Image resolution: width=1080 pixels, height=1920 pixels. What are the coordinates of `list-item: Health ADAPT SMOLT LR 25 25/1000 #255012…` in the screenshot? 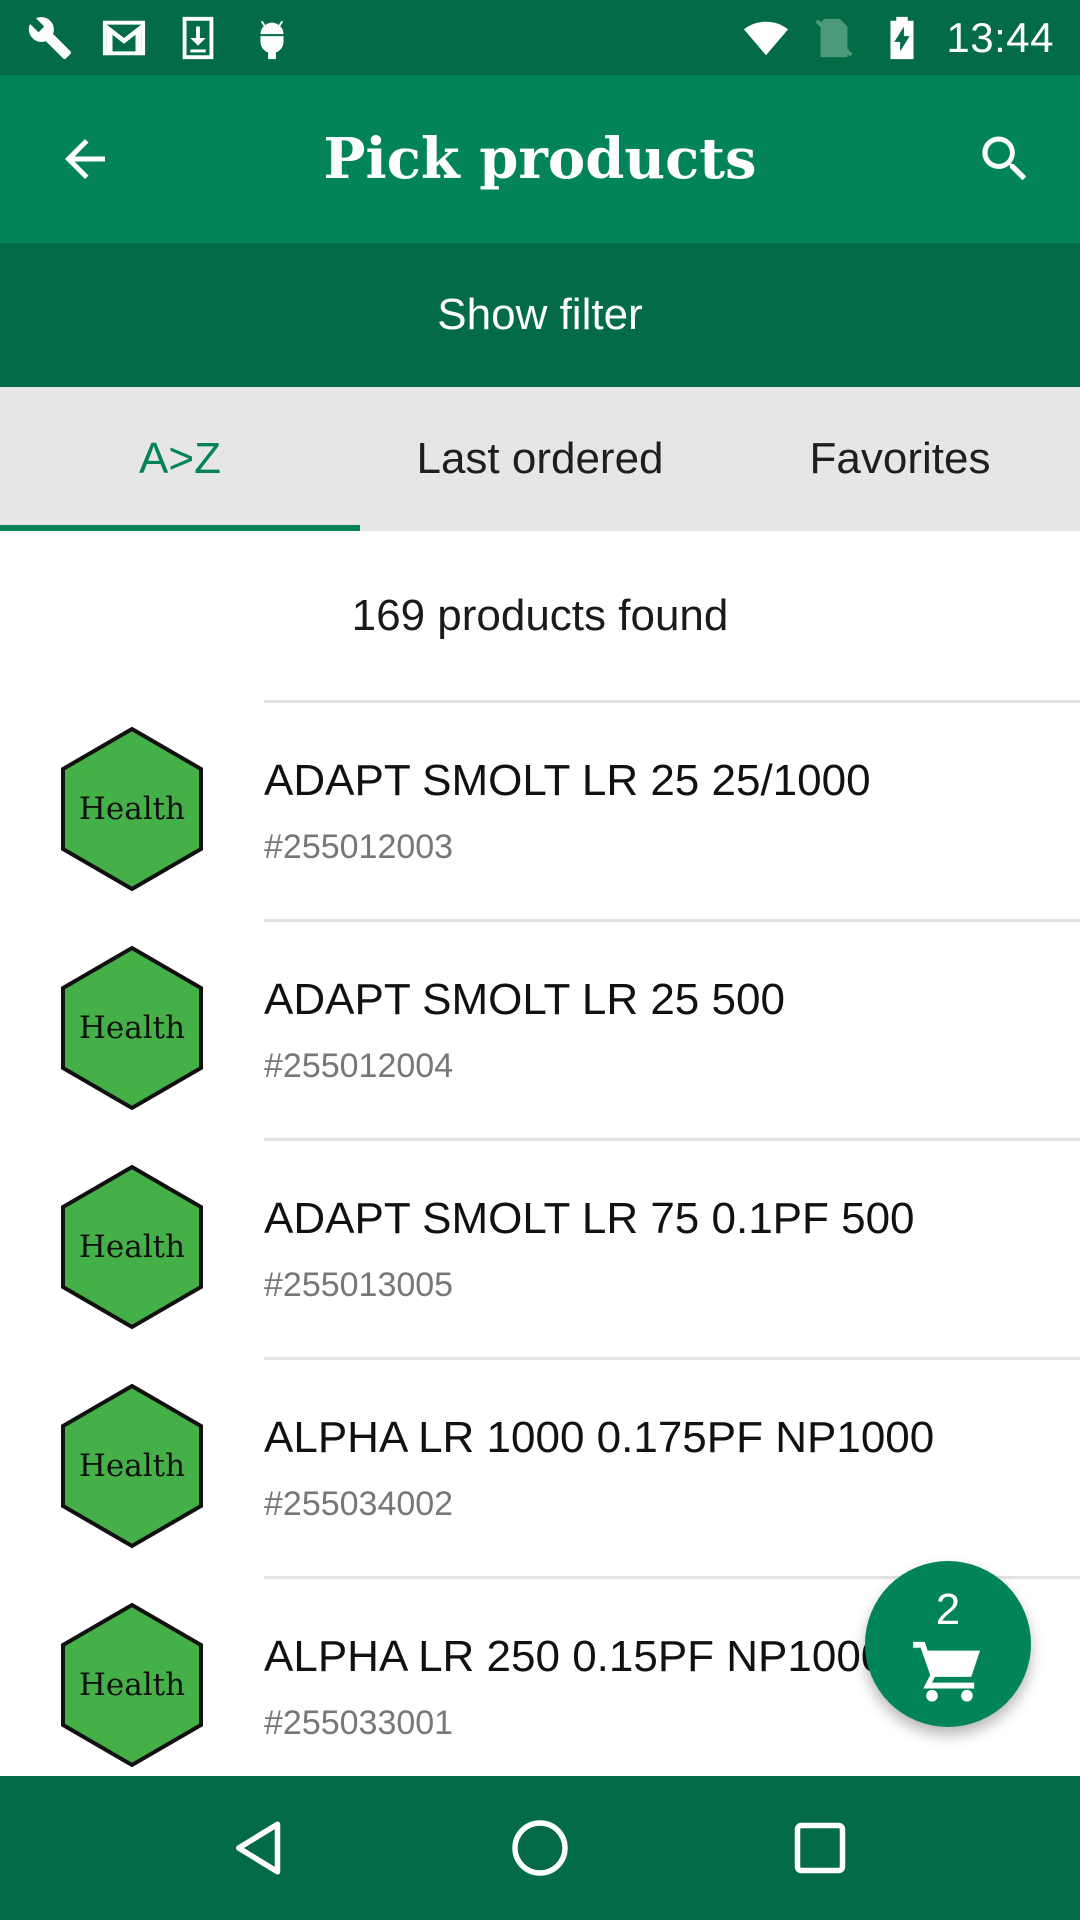 It's located at (540, 809).